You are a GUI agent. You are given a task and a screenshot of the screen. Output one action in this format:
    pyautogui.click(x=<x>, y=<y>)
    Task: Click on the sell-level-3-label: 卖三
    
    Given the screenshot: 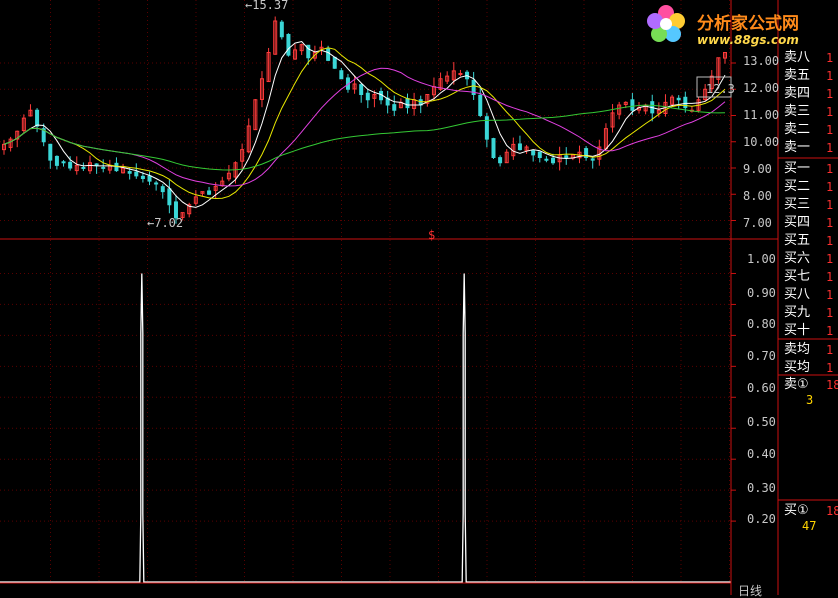 What is the action you would take?
    pyautogui.click(x=797, y=111)
    